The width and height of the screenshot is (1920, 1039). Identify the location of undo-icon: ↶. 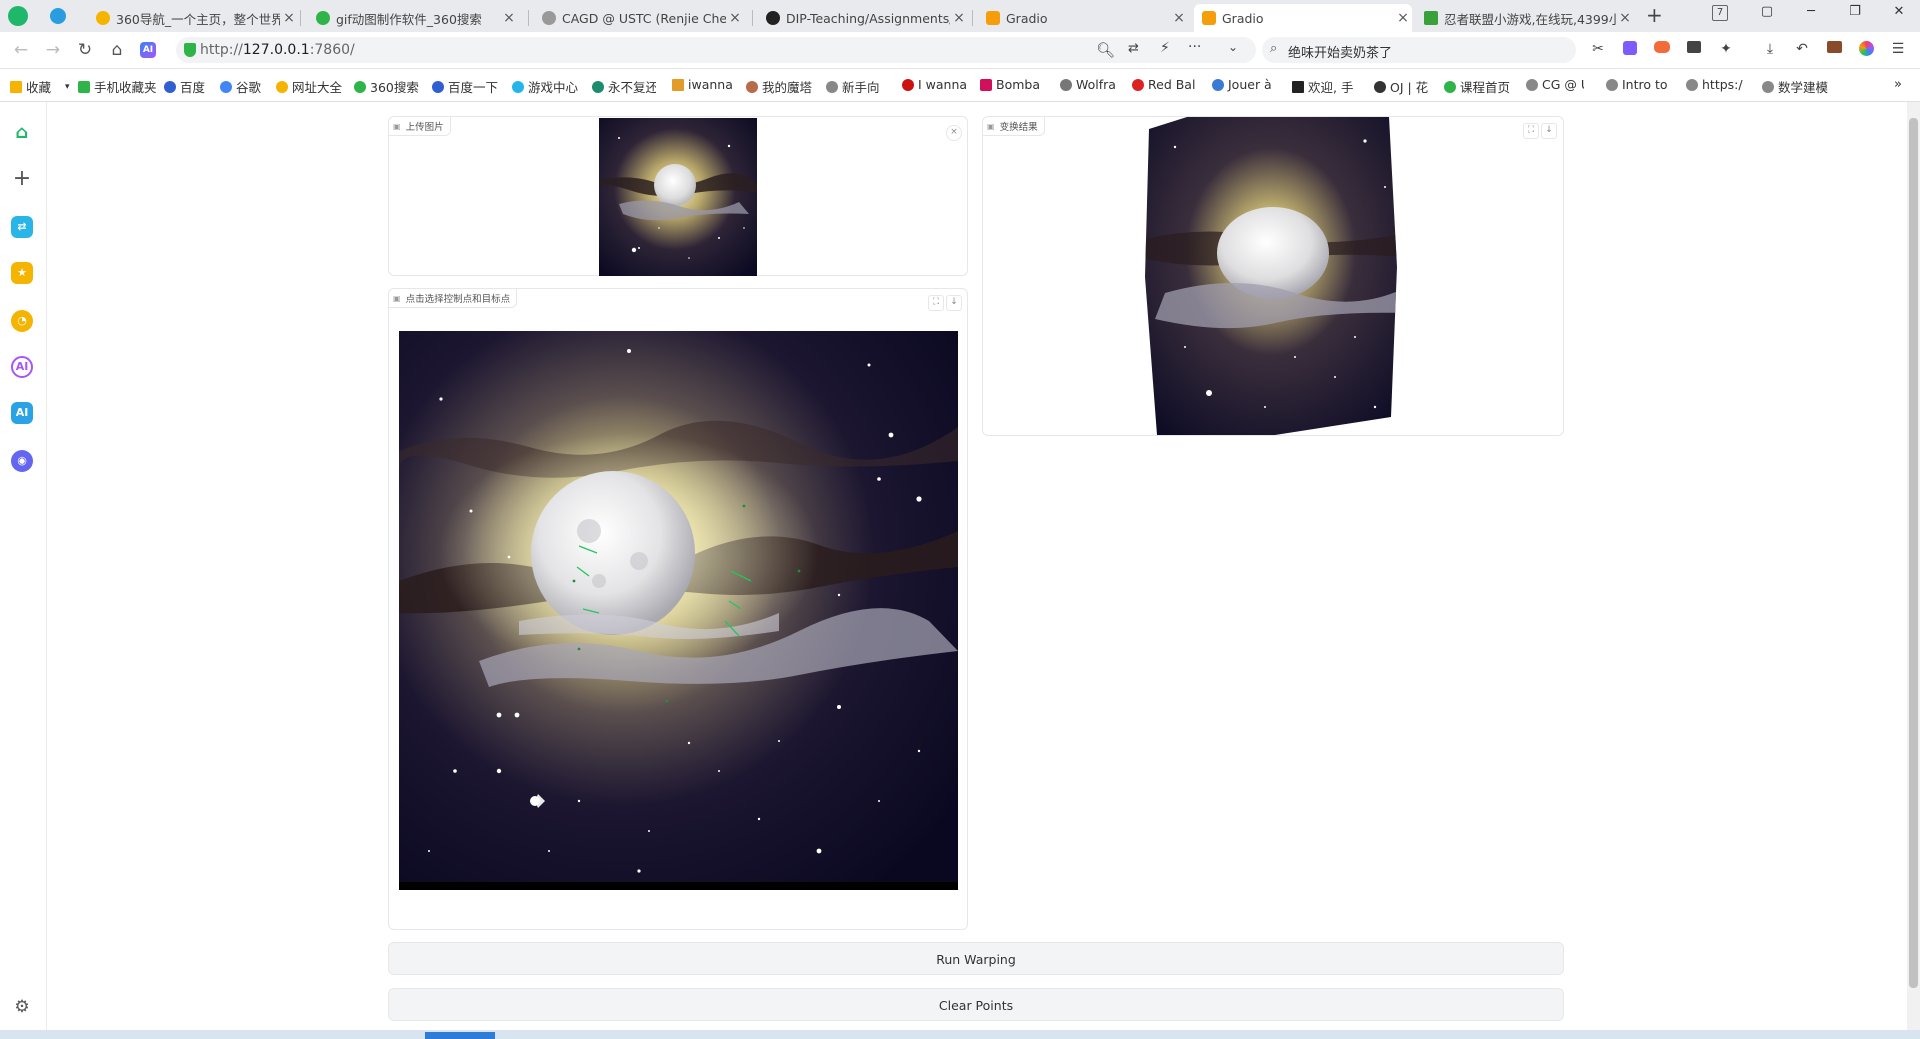
(1802, 49).